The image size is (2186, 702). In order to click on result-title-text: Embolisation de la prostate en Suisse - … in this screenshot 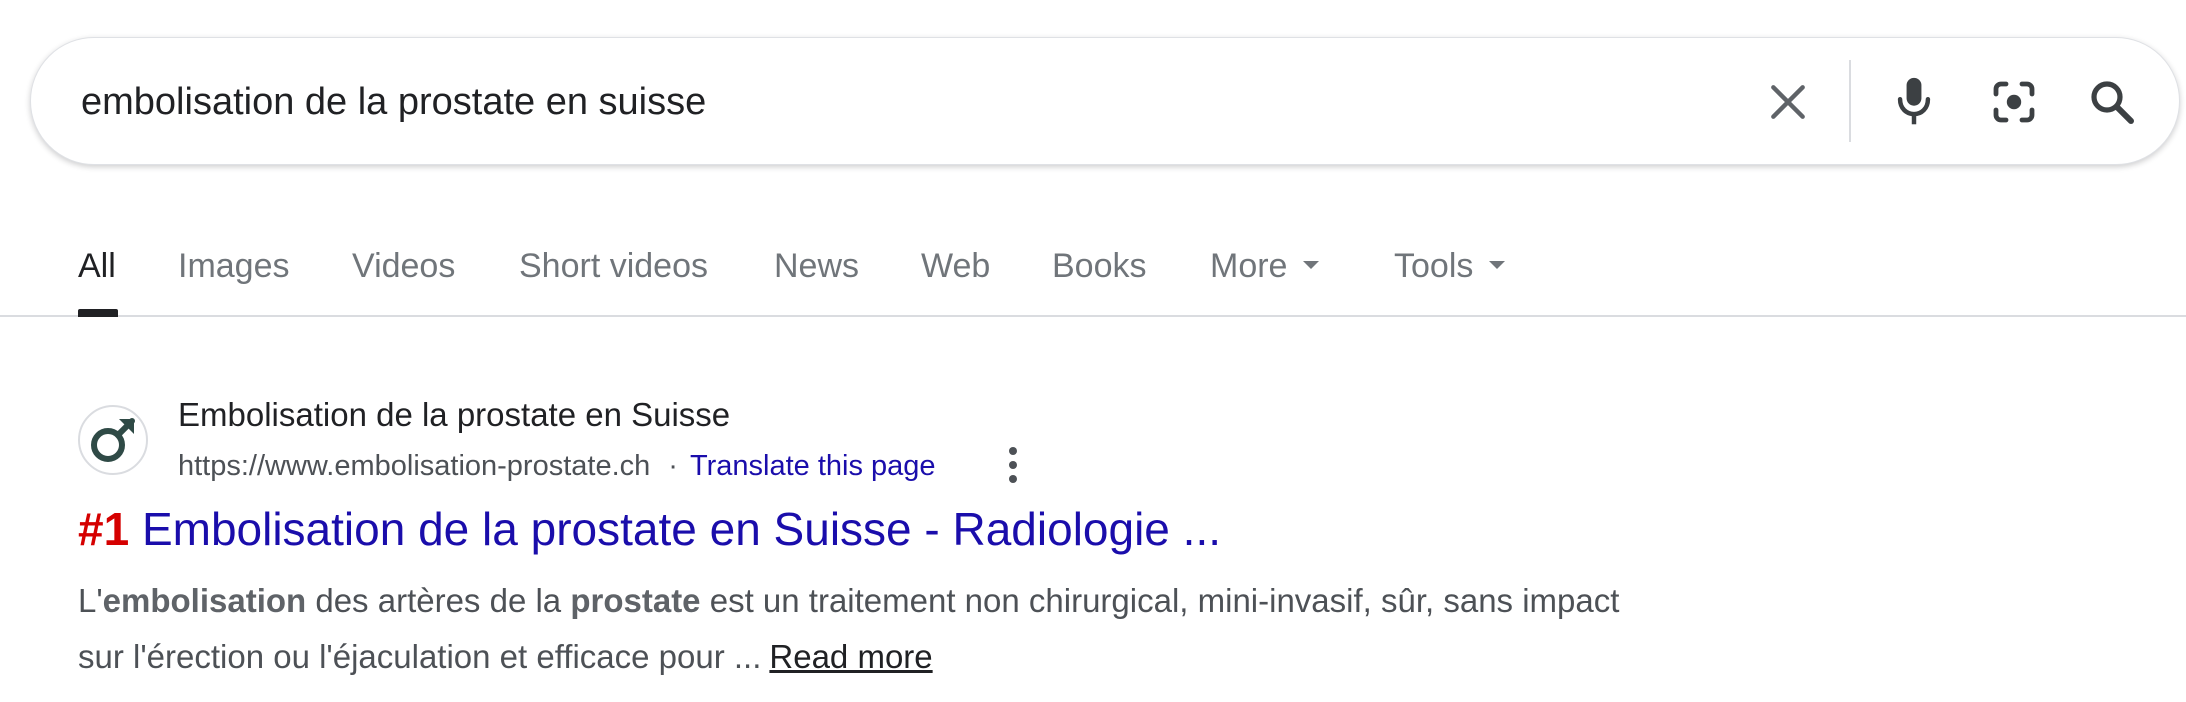, I will do `click(675, 529)`.